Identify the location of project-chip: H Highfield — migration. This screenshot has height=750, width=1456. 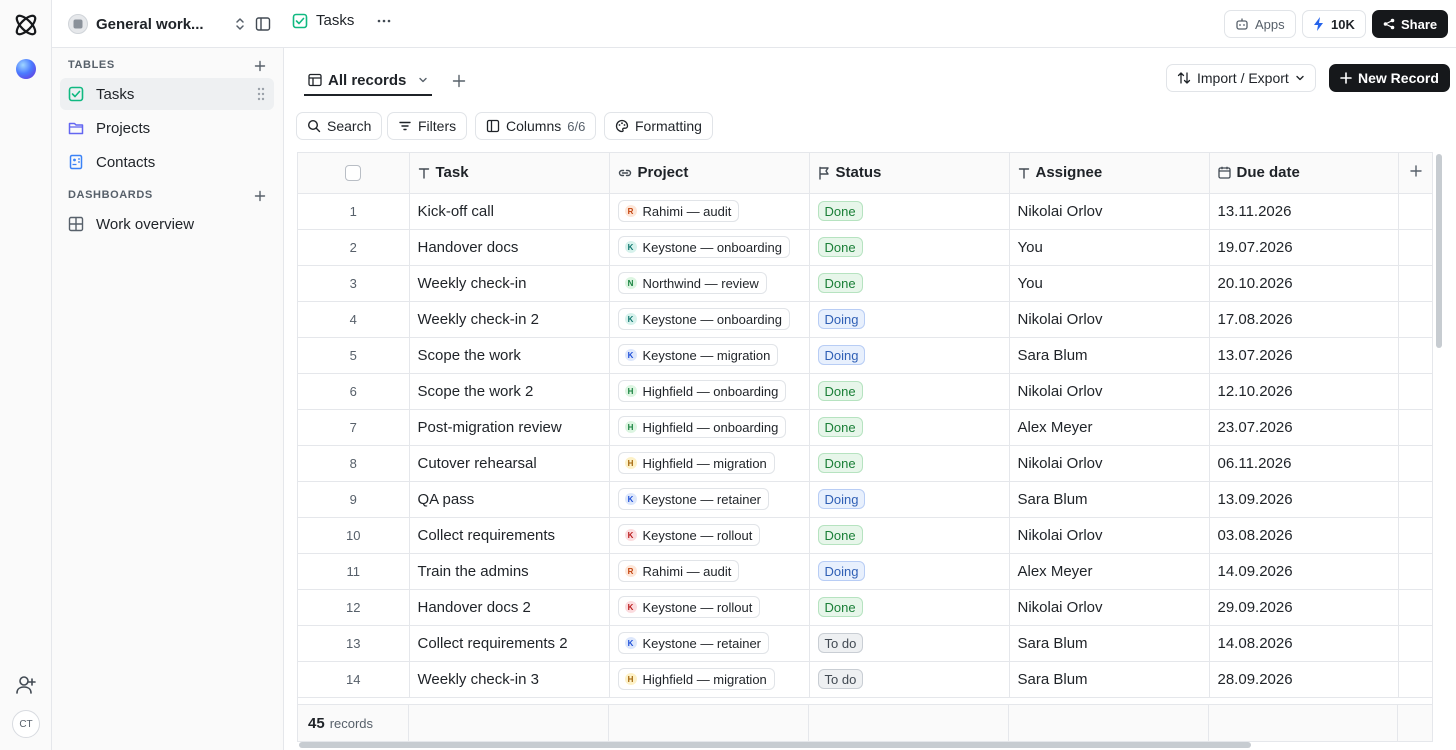
(696, 679).